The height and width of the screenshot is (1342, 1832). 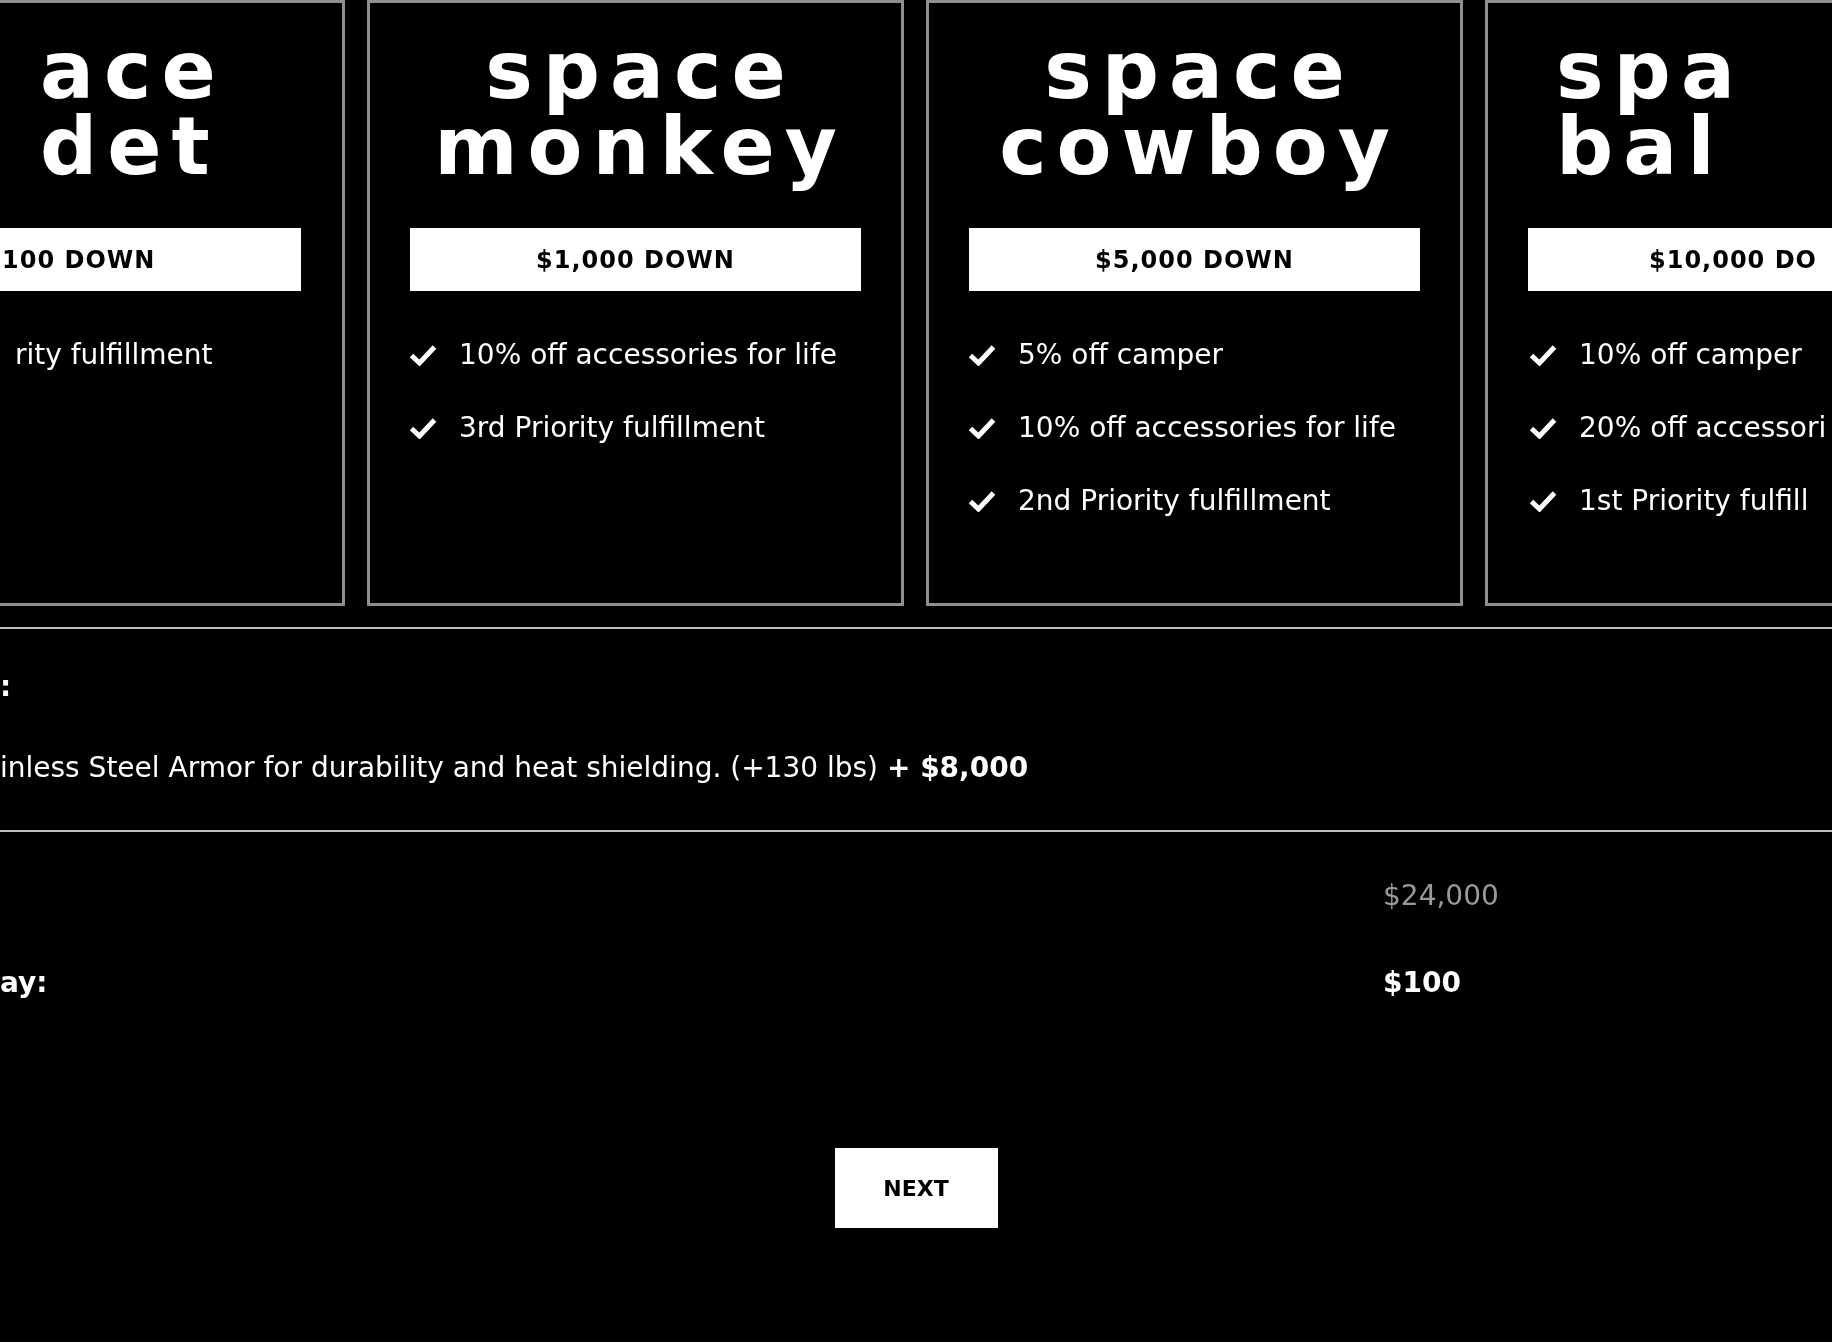 What do you see at coordinates (612, 428) in the screenshot?
I see `feature-text: 3rd Priority fulfillment` at bounding box center [612, 428].